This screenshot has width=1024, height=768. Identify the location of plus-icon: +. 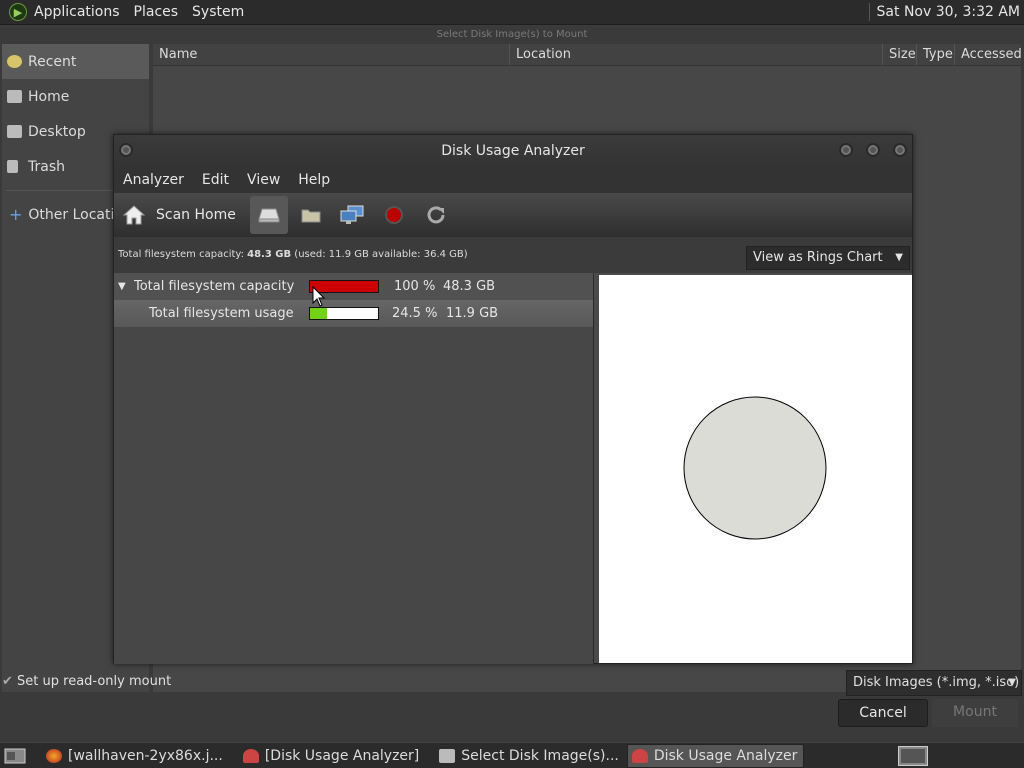
(16, 214).